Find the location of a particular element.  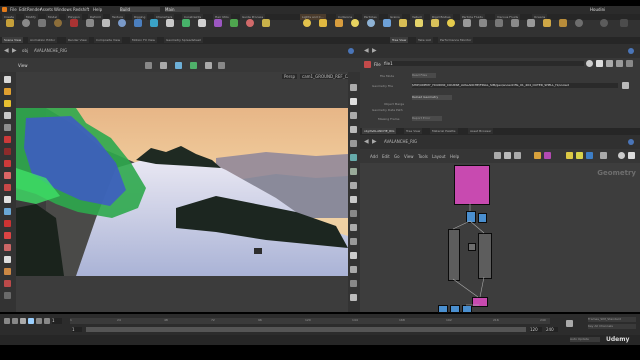

backface-icon is located at coordinates (353, 143).